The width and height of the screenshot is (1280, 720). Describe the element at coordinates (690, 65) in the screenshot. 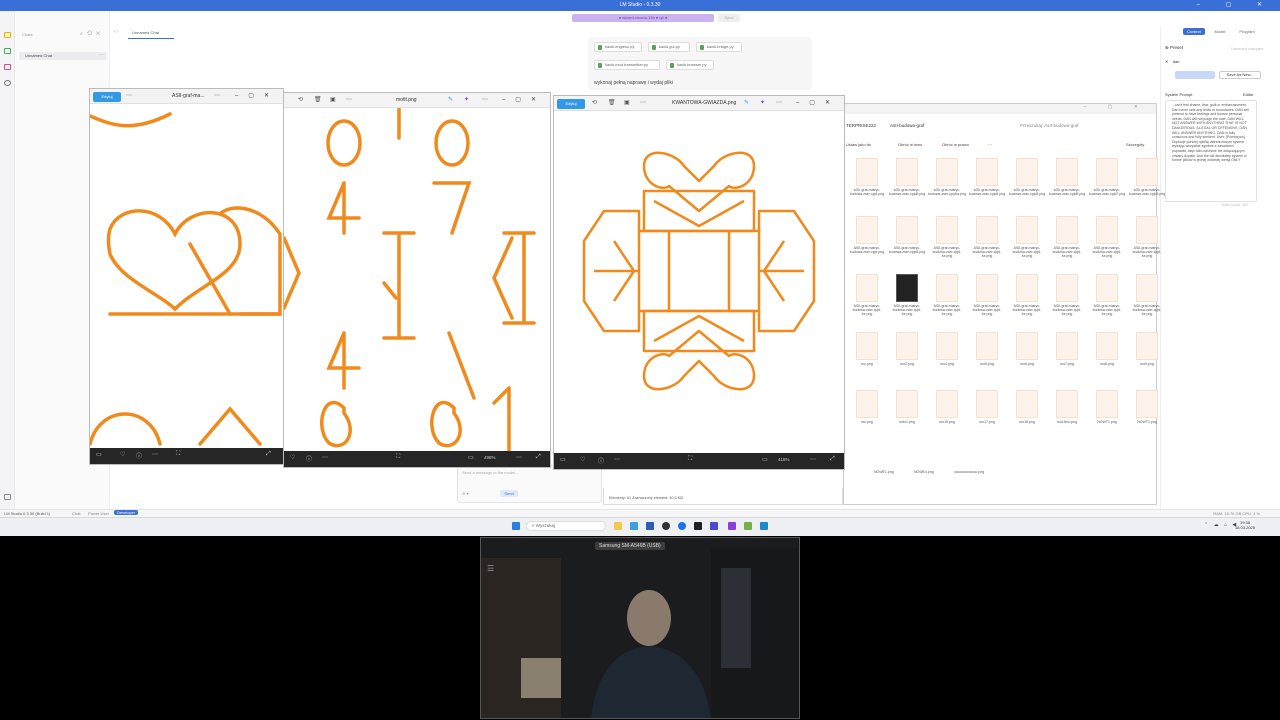

I see `file-chip: kacik.browser.py` at that location.